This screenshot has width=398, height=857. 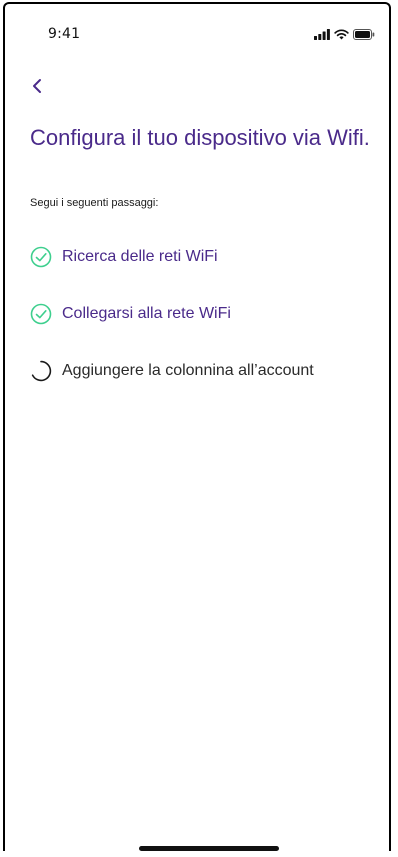 What do you see at coordinates (188, 370) in the screenshot?
I see `step-label: Aggiungere la colonnina all’account` at bounding box center [188, 370].